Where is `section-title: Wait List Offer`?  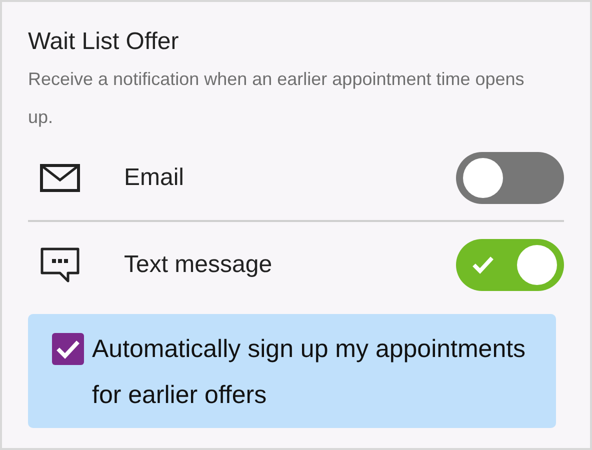
section-title: Wait List Offer is located at coordinates (104, 42).